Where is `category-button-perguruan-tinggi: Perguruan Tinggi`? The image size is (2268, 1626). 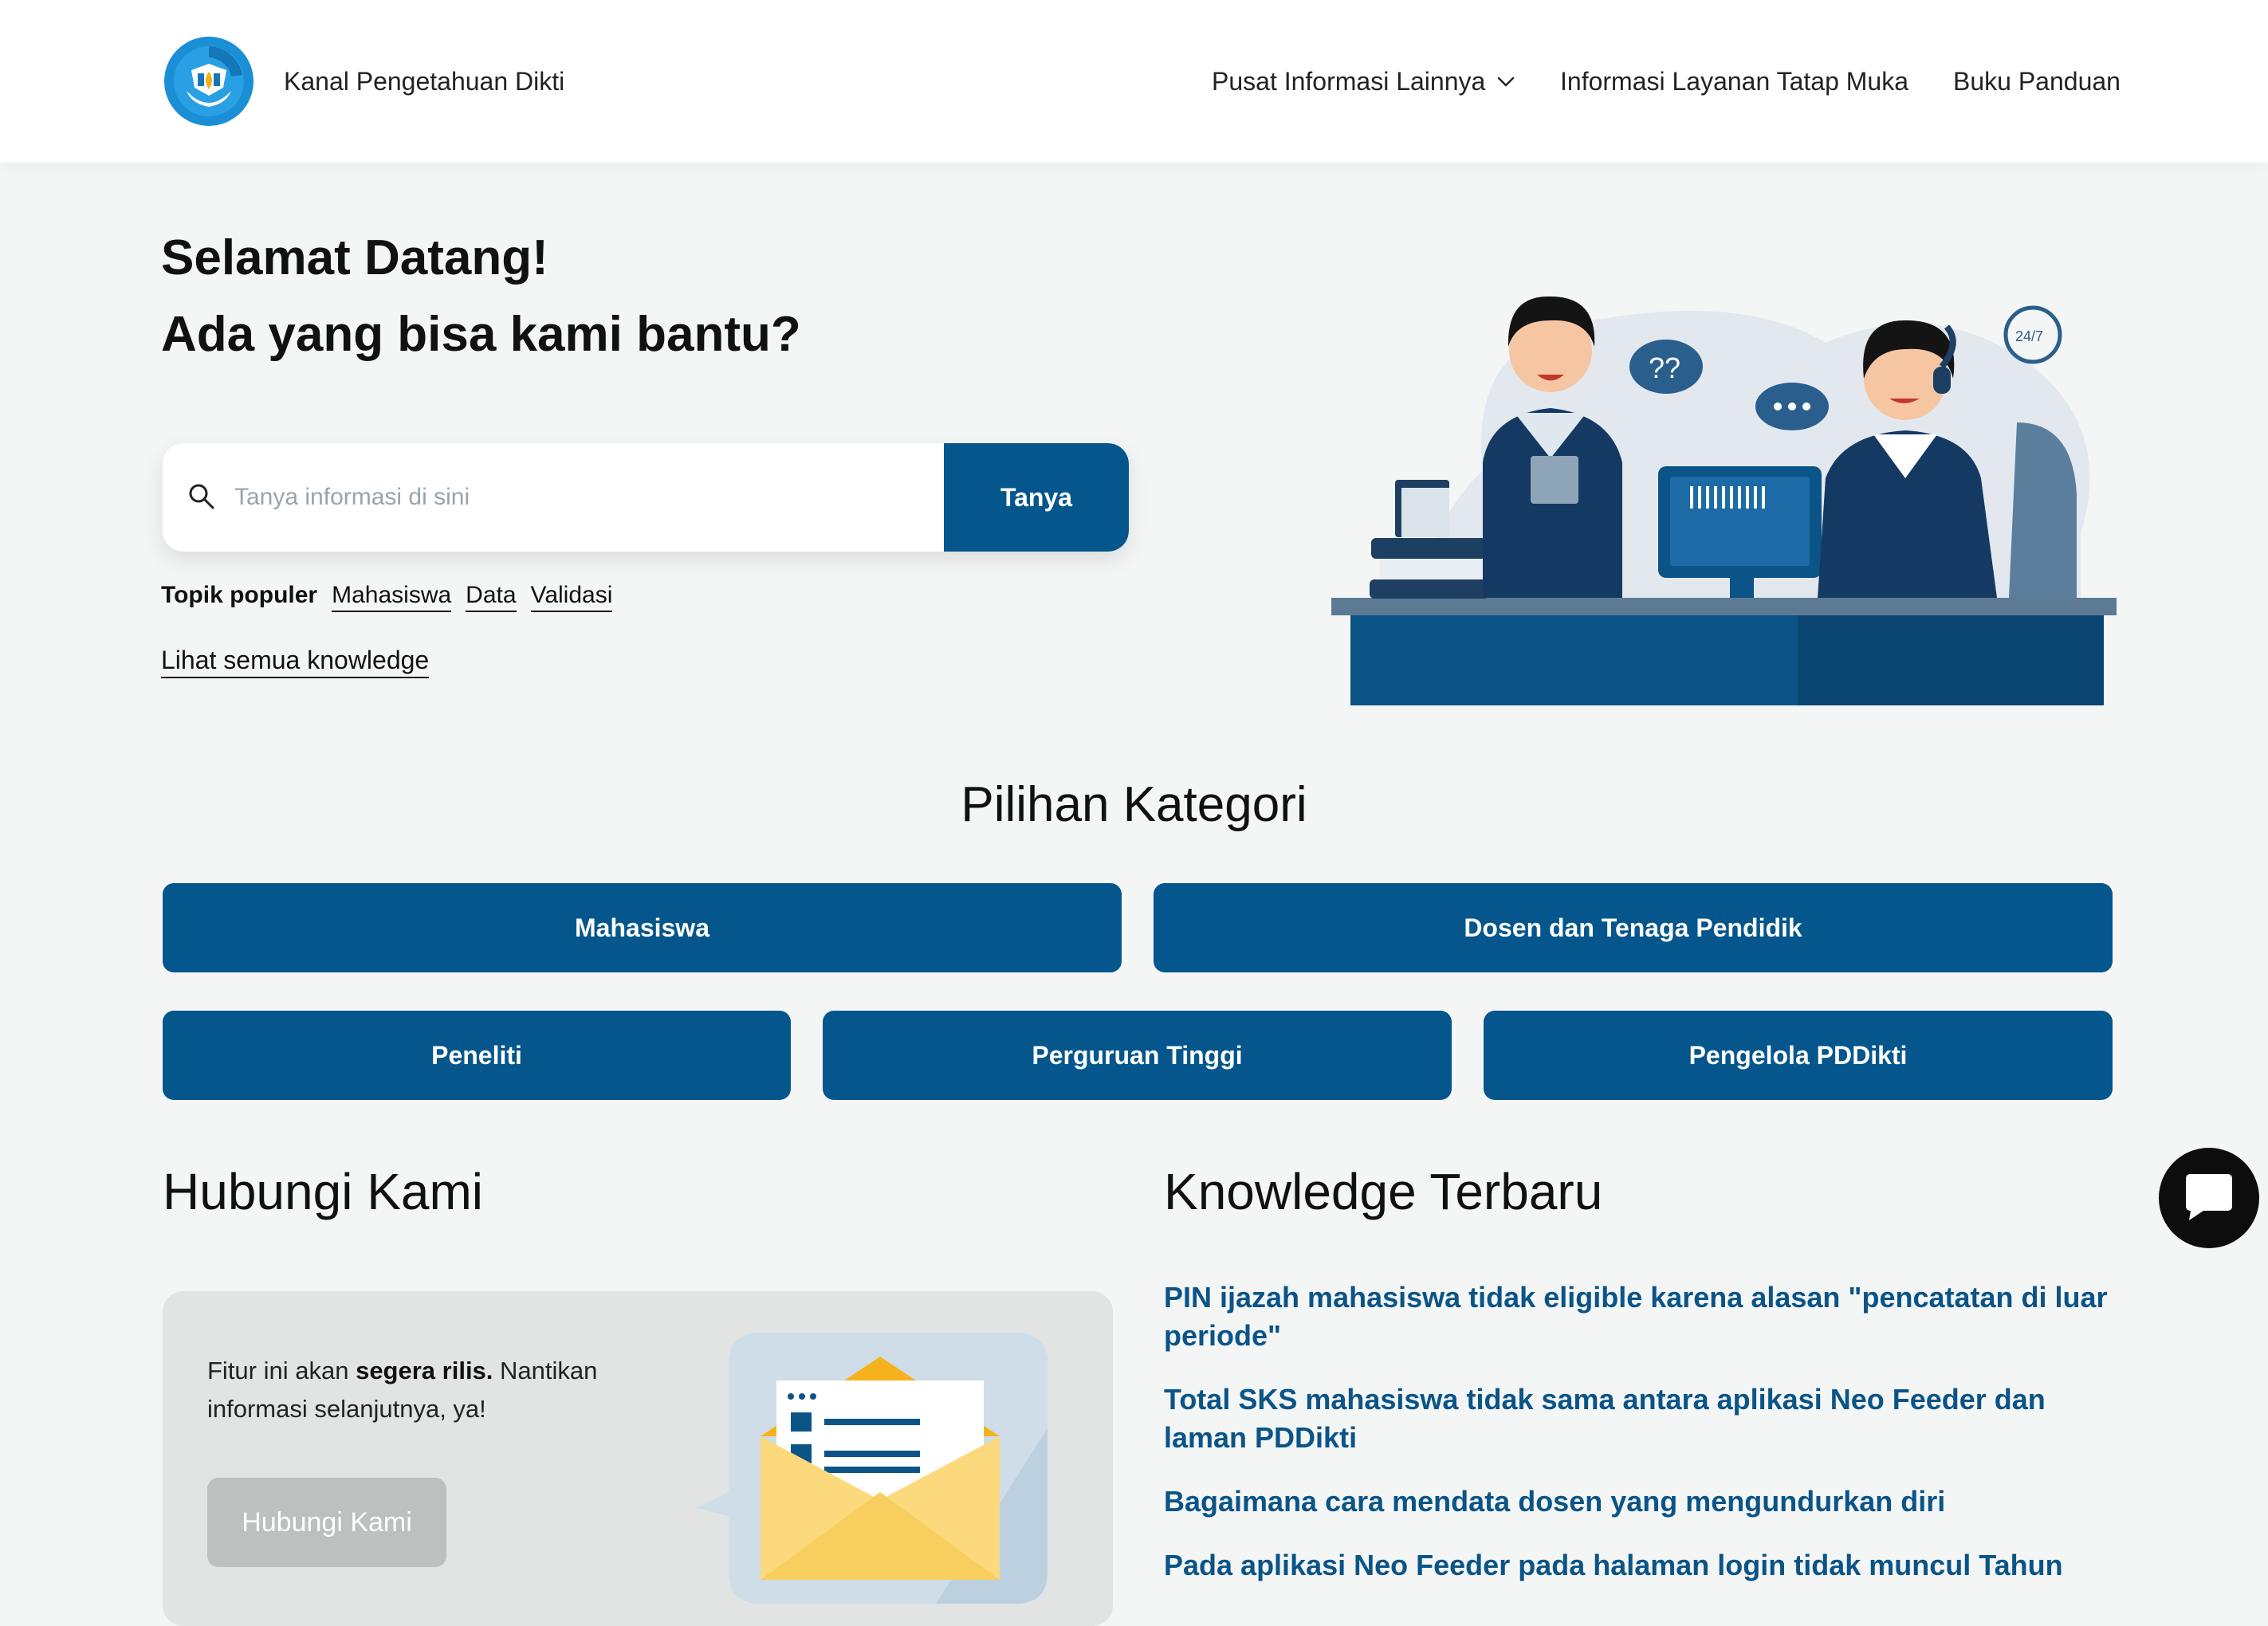 category-button-perguruan-tinggi: Perguruan Tinggi is located at coordinates (1138, 1055).